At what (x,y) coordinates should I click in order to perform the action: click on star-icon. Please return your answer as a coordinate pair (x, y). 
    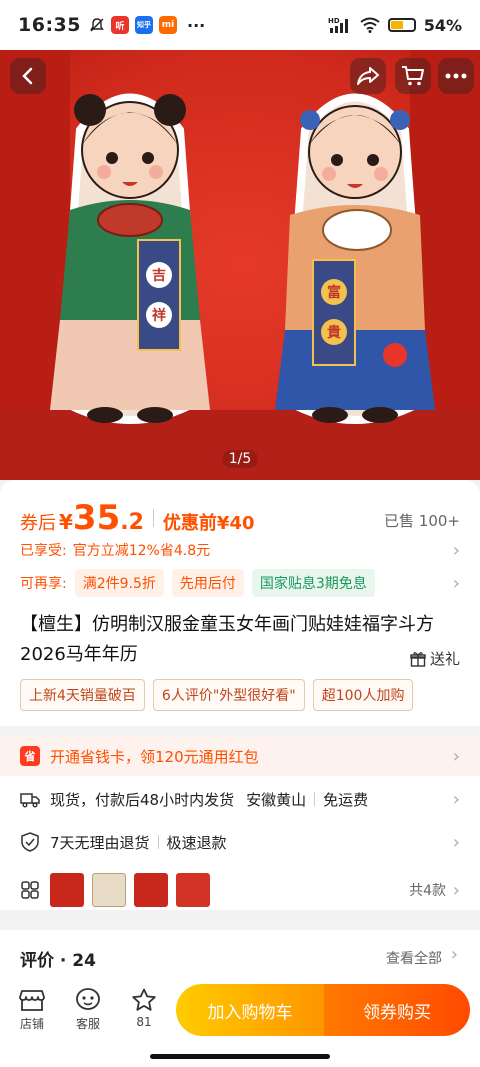
    Looking at the image, I should click on (144, 999).